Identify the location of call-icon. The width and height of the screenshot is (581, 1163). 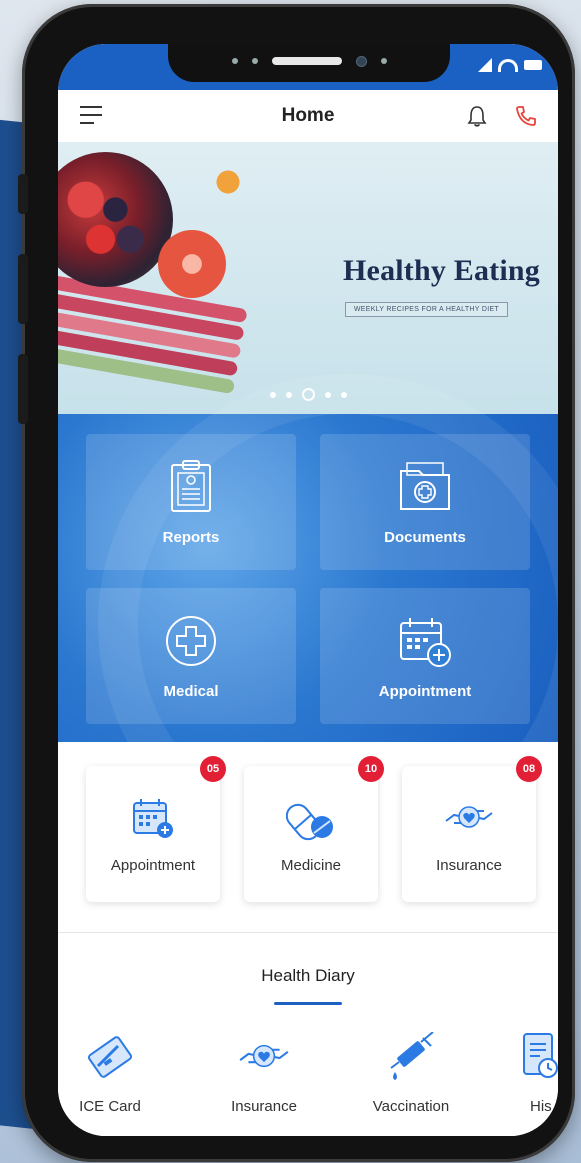
(526, 116).